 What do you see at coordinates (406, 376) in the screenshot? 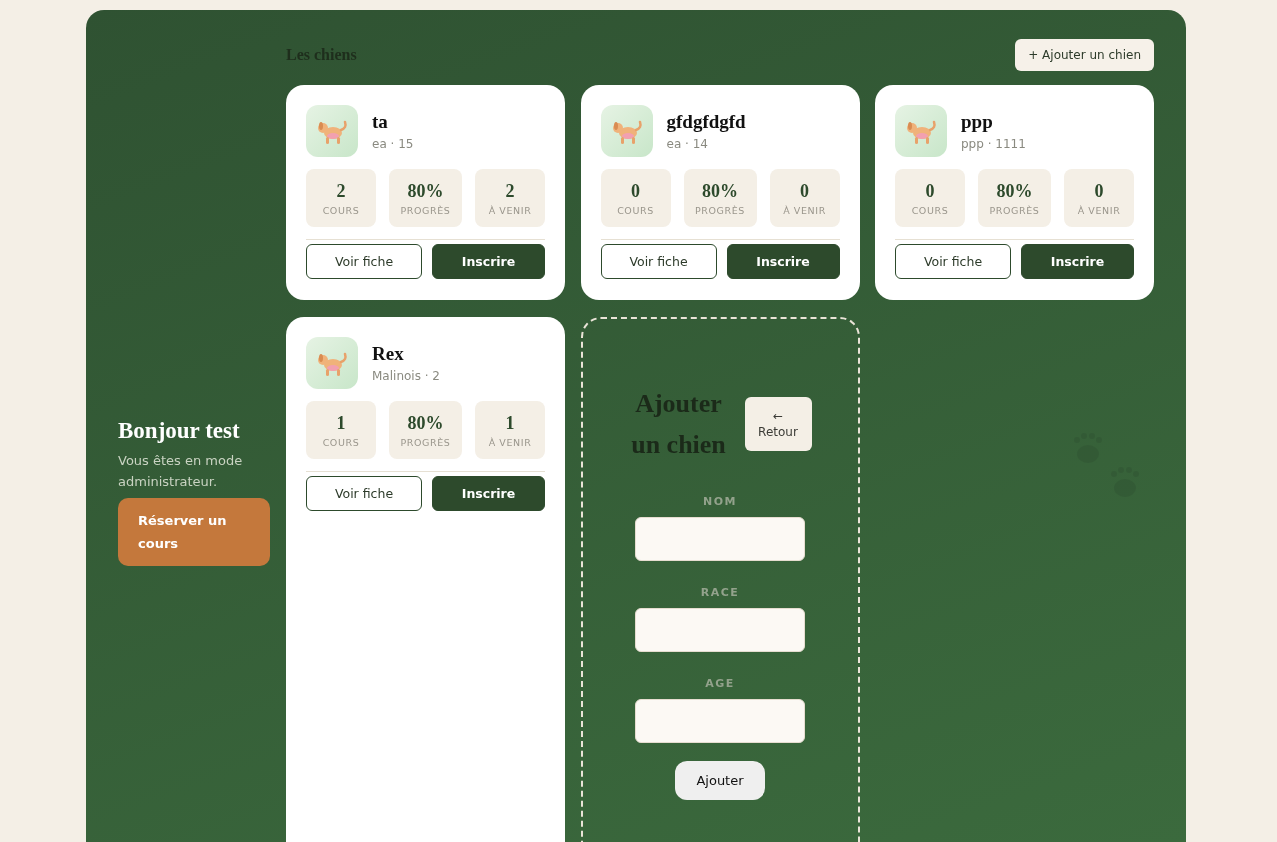
I see `dog-meta: Malinois · 2` at bounding box center [406, 376].